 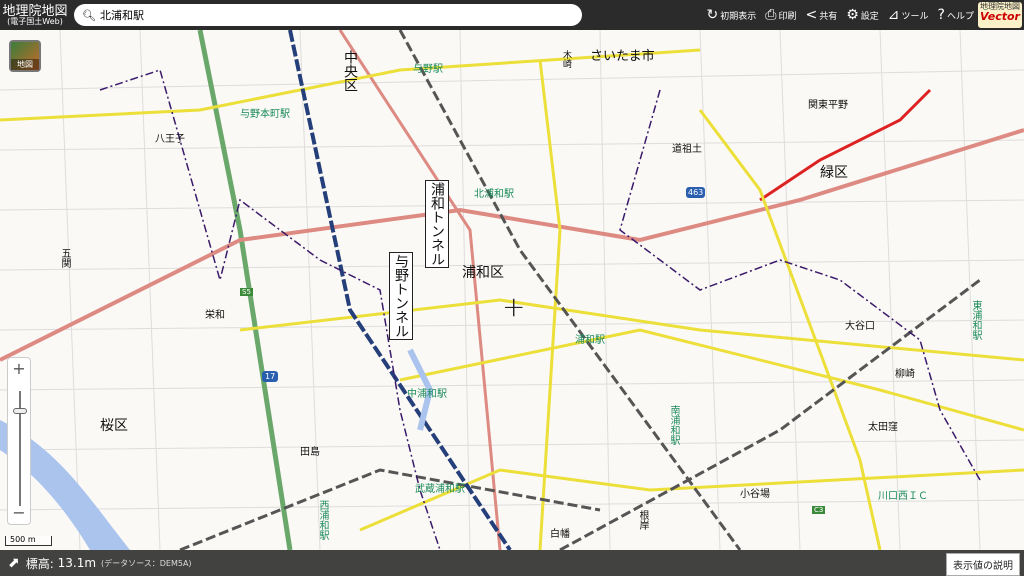 I want to click on zoom-out-button: −, so click(x=19, y=513).